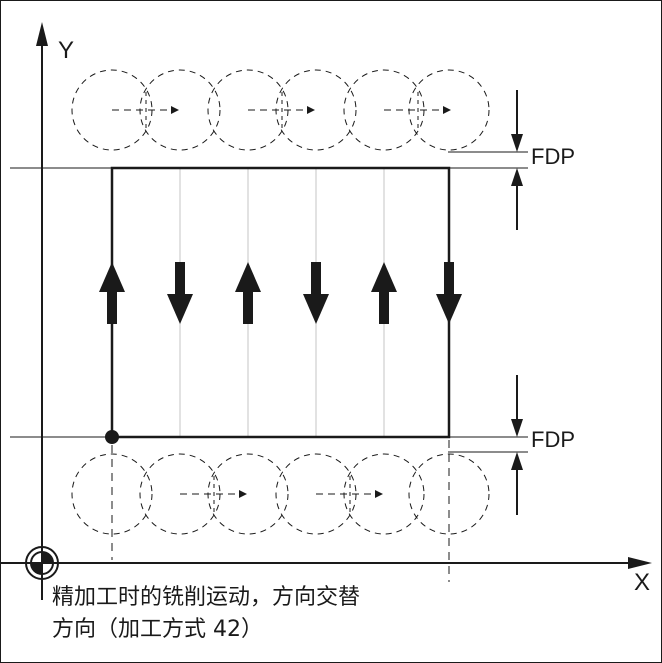  Describe the element at coordinates (206, 597) in the screenshot. I see `caption-line-1: 精加工时的铣削运动，方向交替` at that location.